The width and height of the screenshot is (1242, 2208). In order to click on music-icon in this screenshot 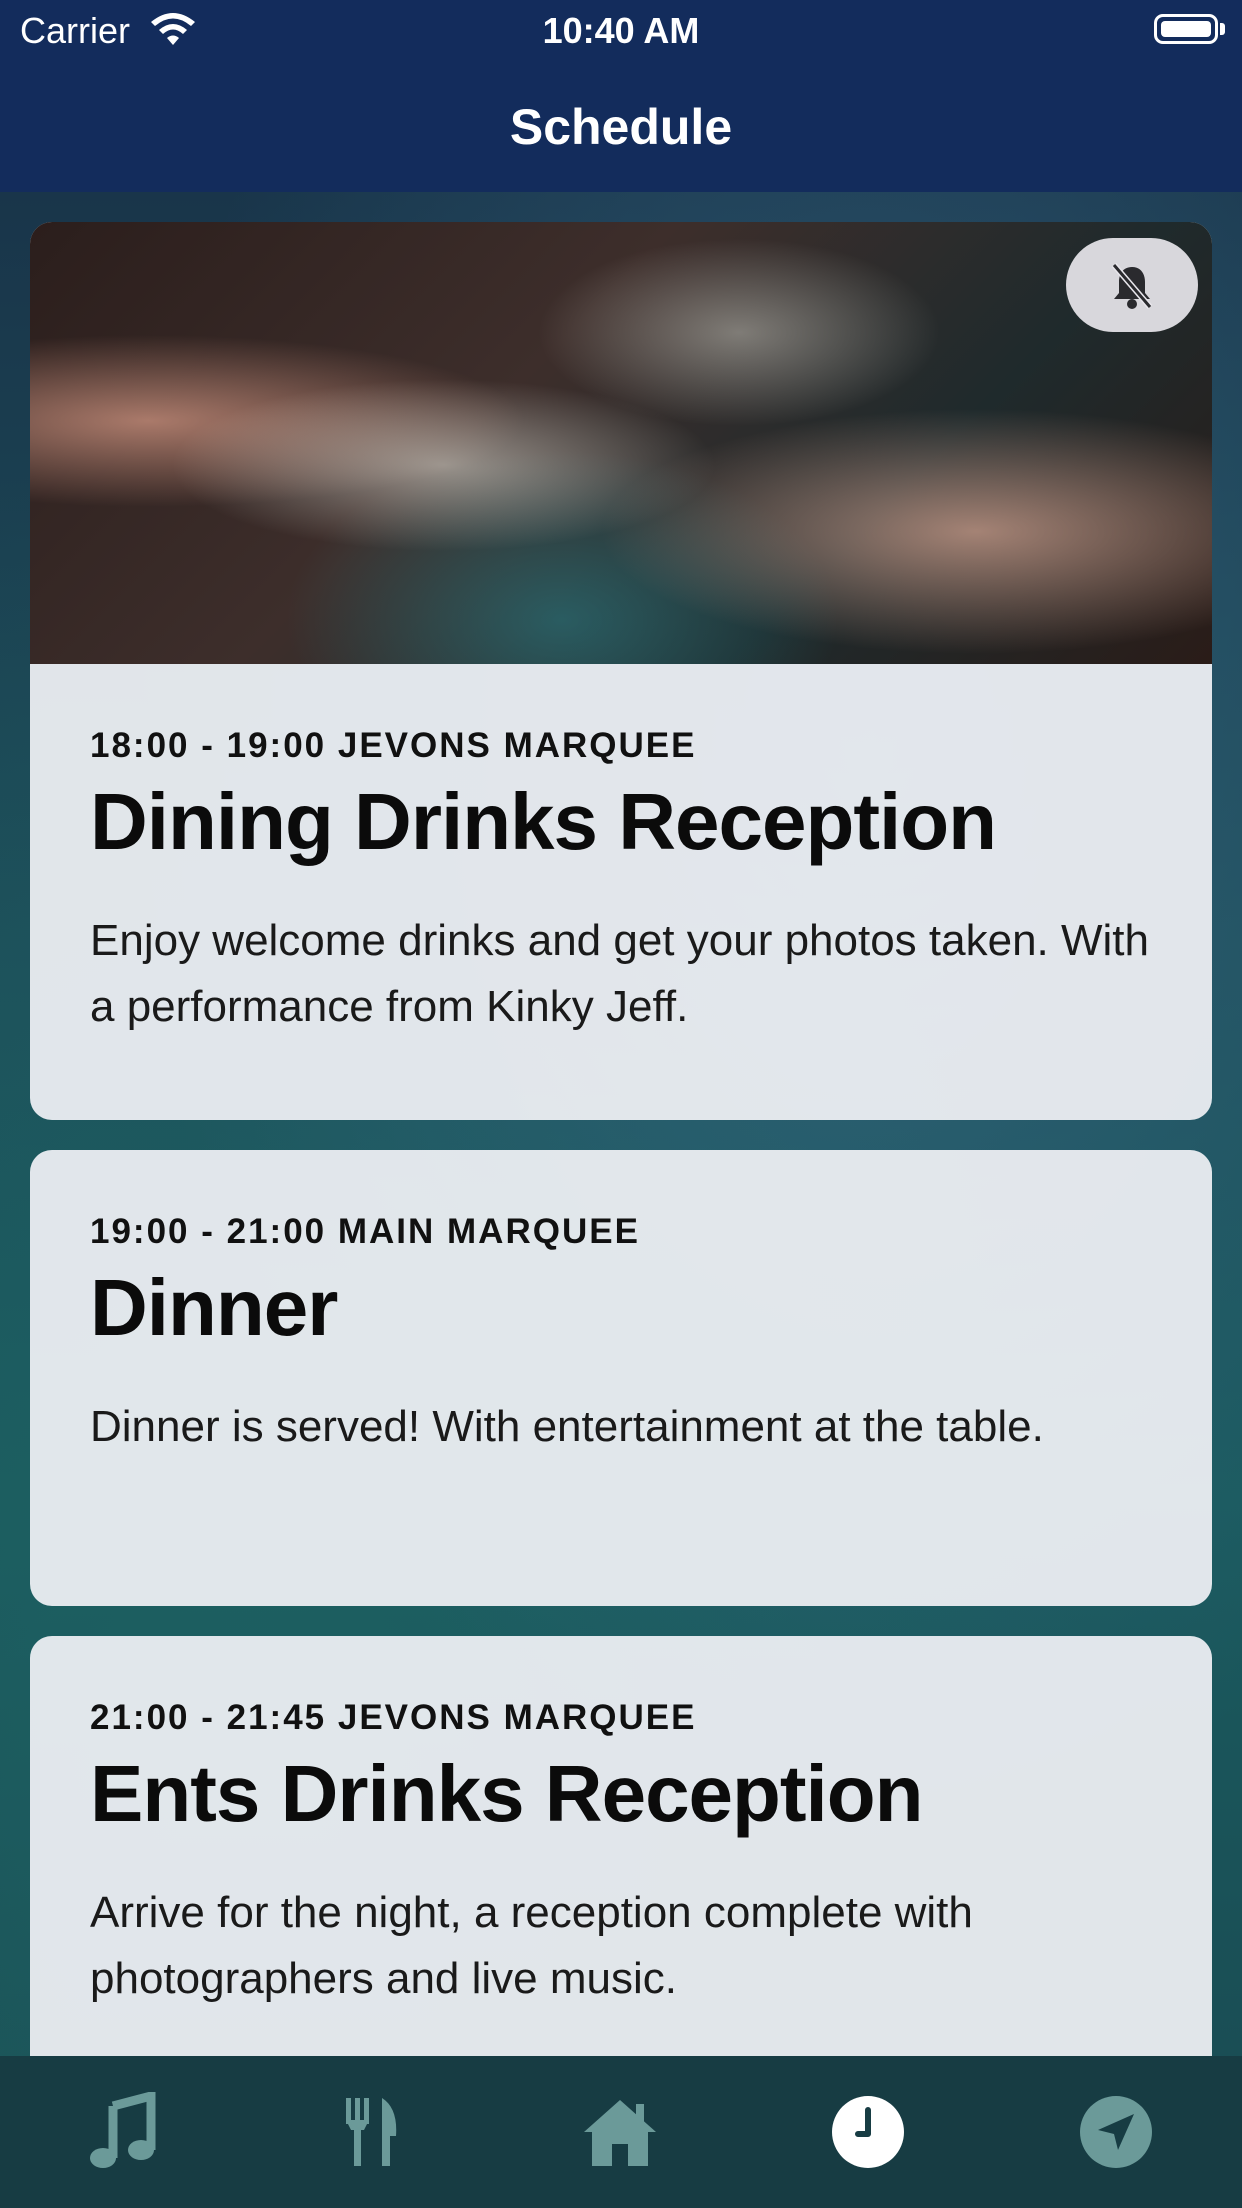, I will do `click(123, 2130)`.